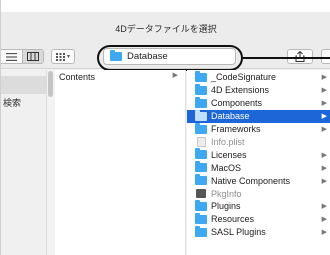 The height and width of the screenshot is (255, 330). Describe the element at coordinates (230, 116) in the screenshot. I see `list-item-label: Database` at that location.